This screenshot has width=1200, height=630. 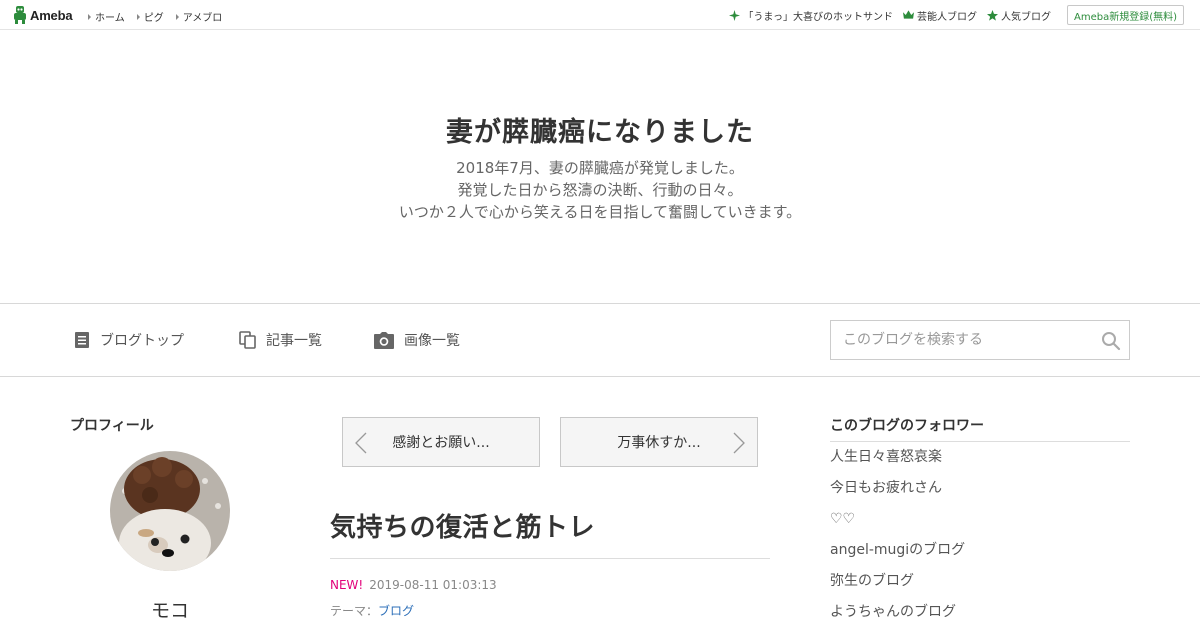 What do you see at coordinates (294, 341) in the screenshot?
I see `nav-label: 記事一覧` at bounding box center [294, 341].